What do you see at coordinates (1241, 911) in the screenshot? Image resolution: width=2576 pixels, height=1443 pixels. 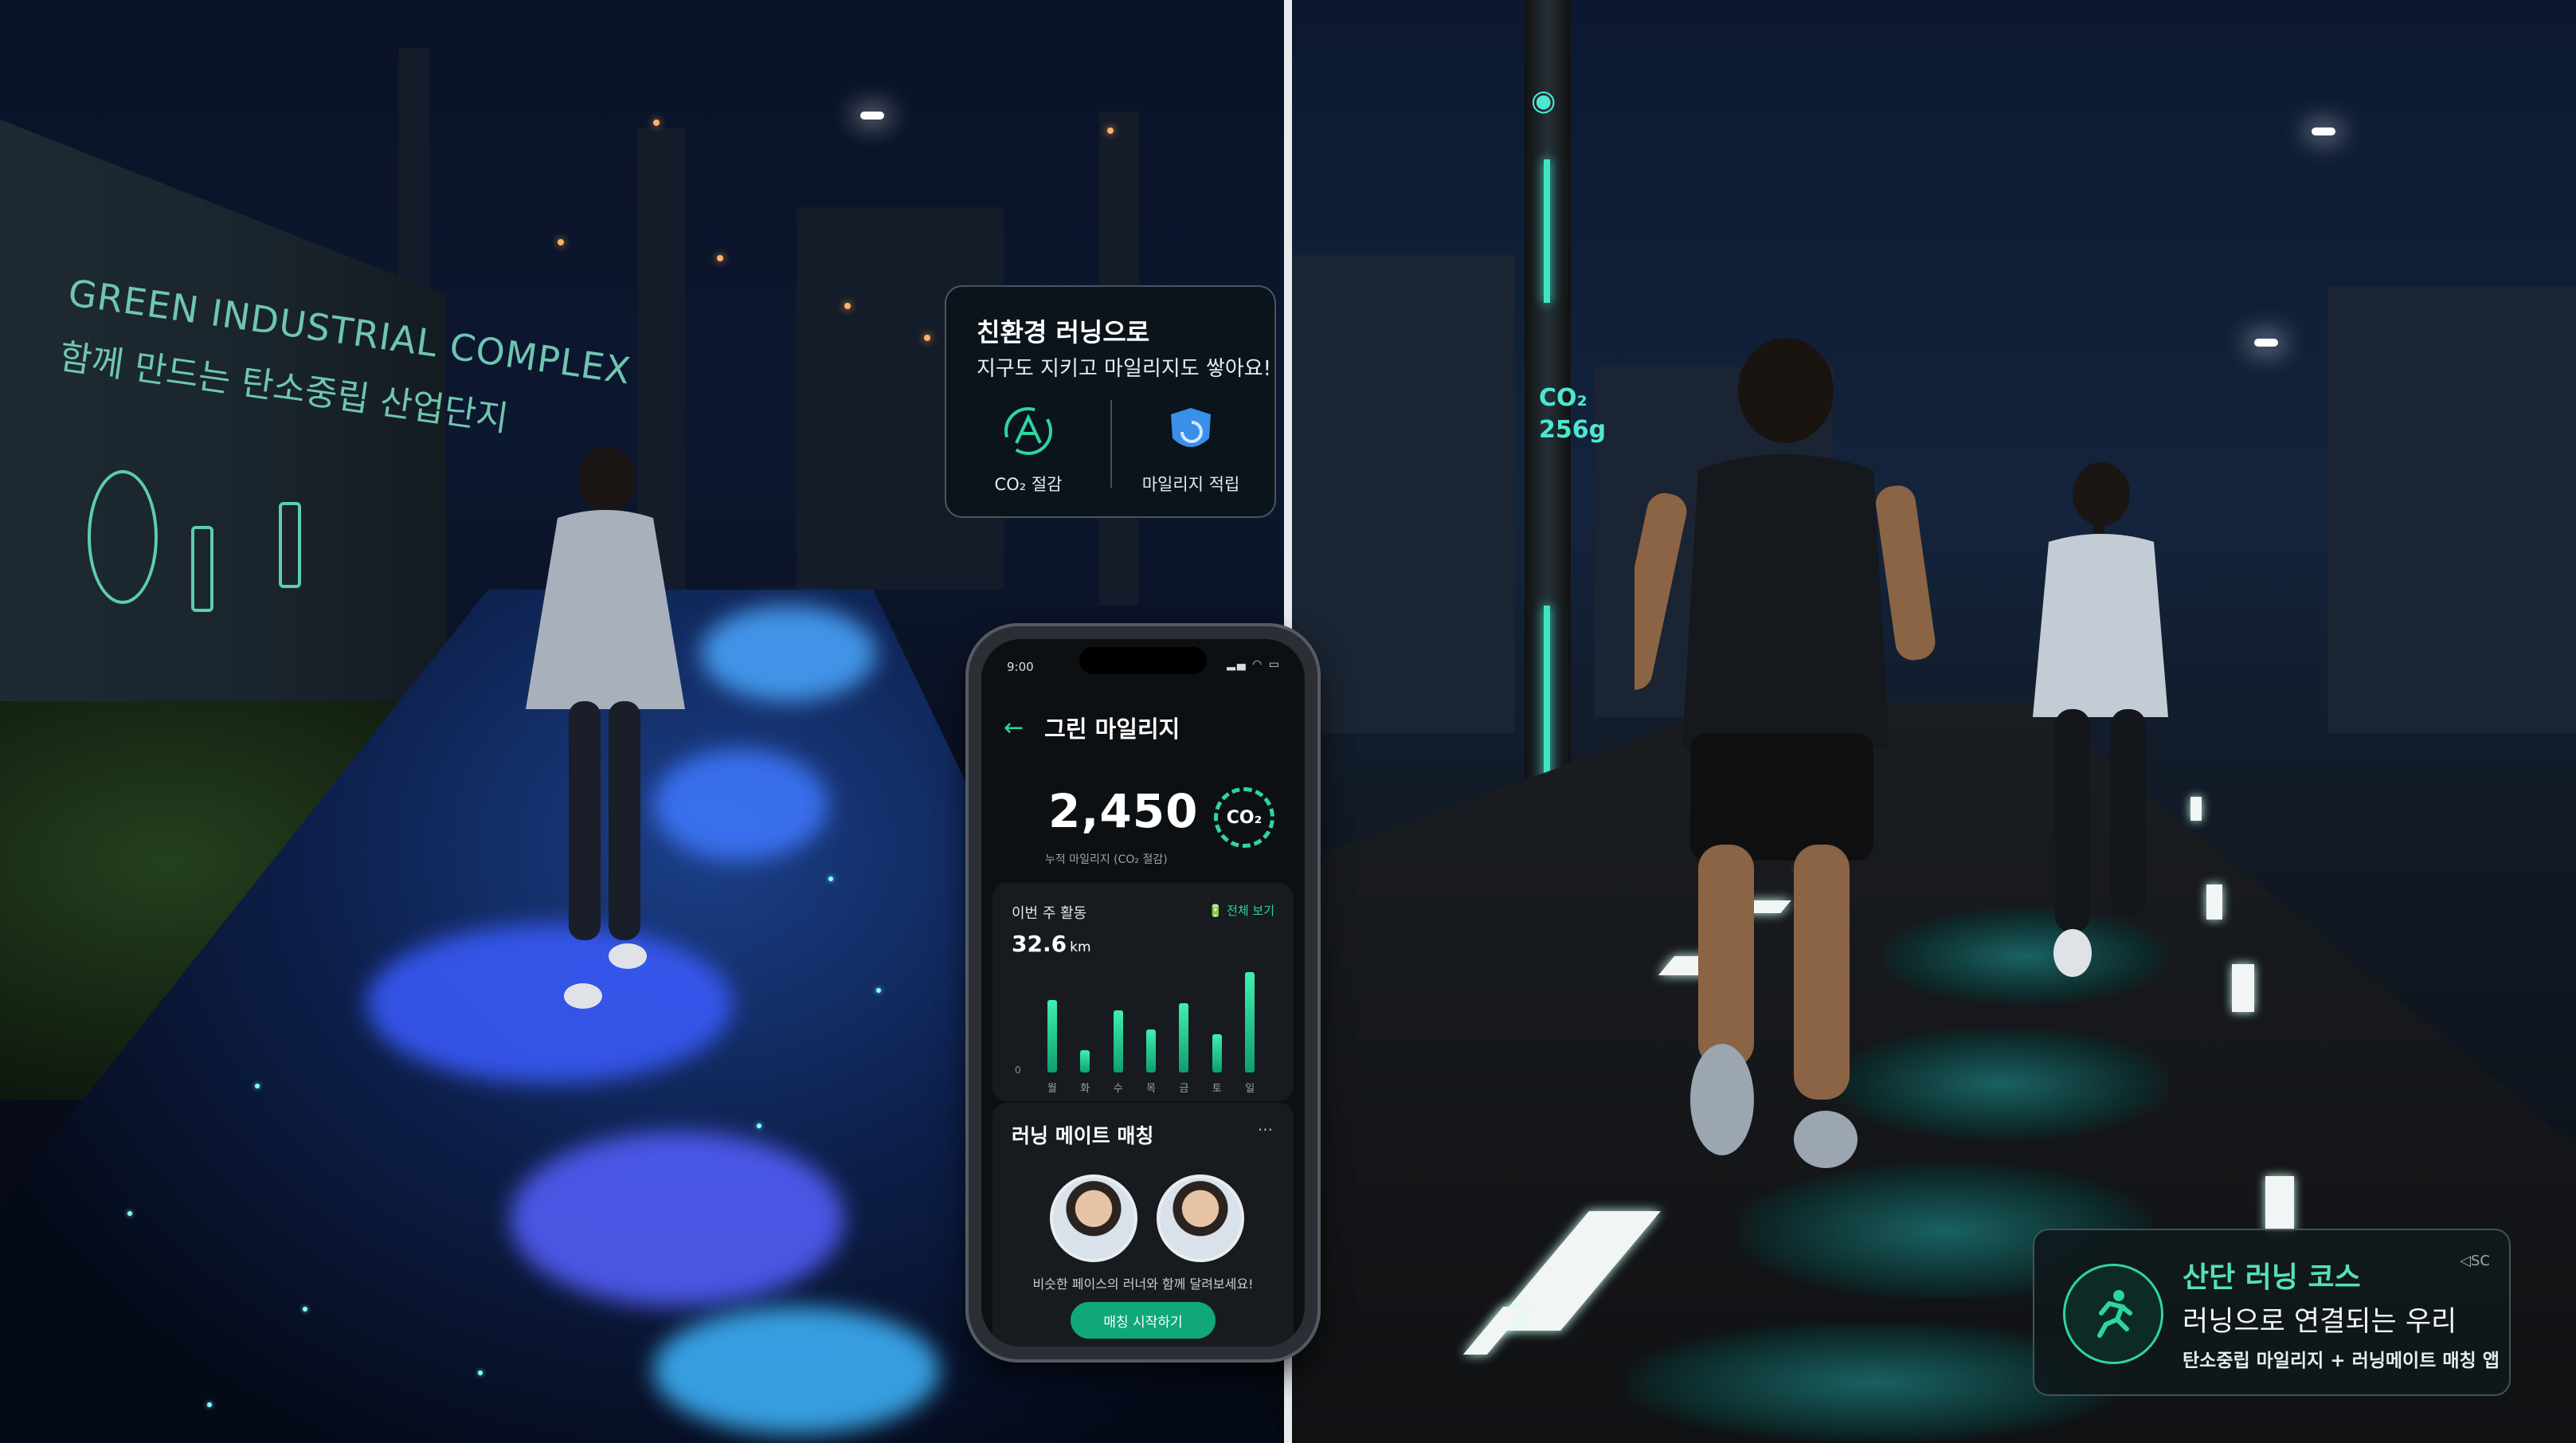 I see `view-all-link: 🔋 전체 보기` at bounding box center [1241, 911].